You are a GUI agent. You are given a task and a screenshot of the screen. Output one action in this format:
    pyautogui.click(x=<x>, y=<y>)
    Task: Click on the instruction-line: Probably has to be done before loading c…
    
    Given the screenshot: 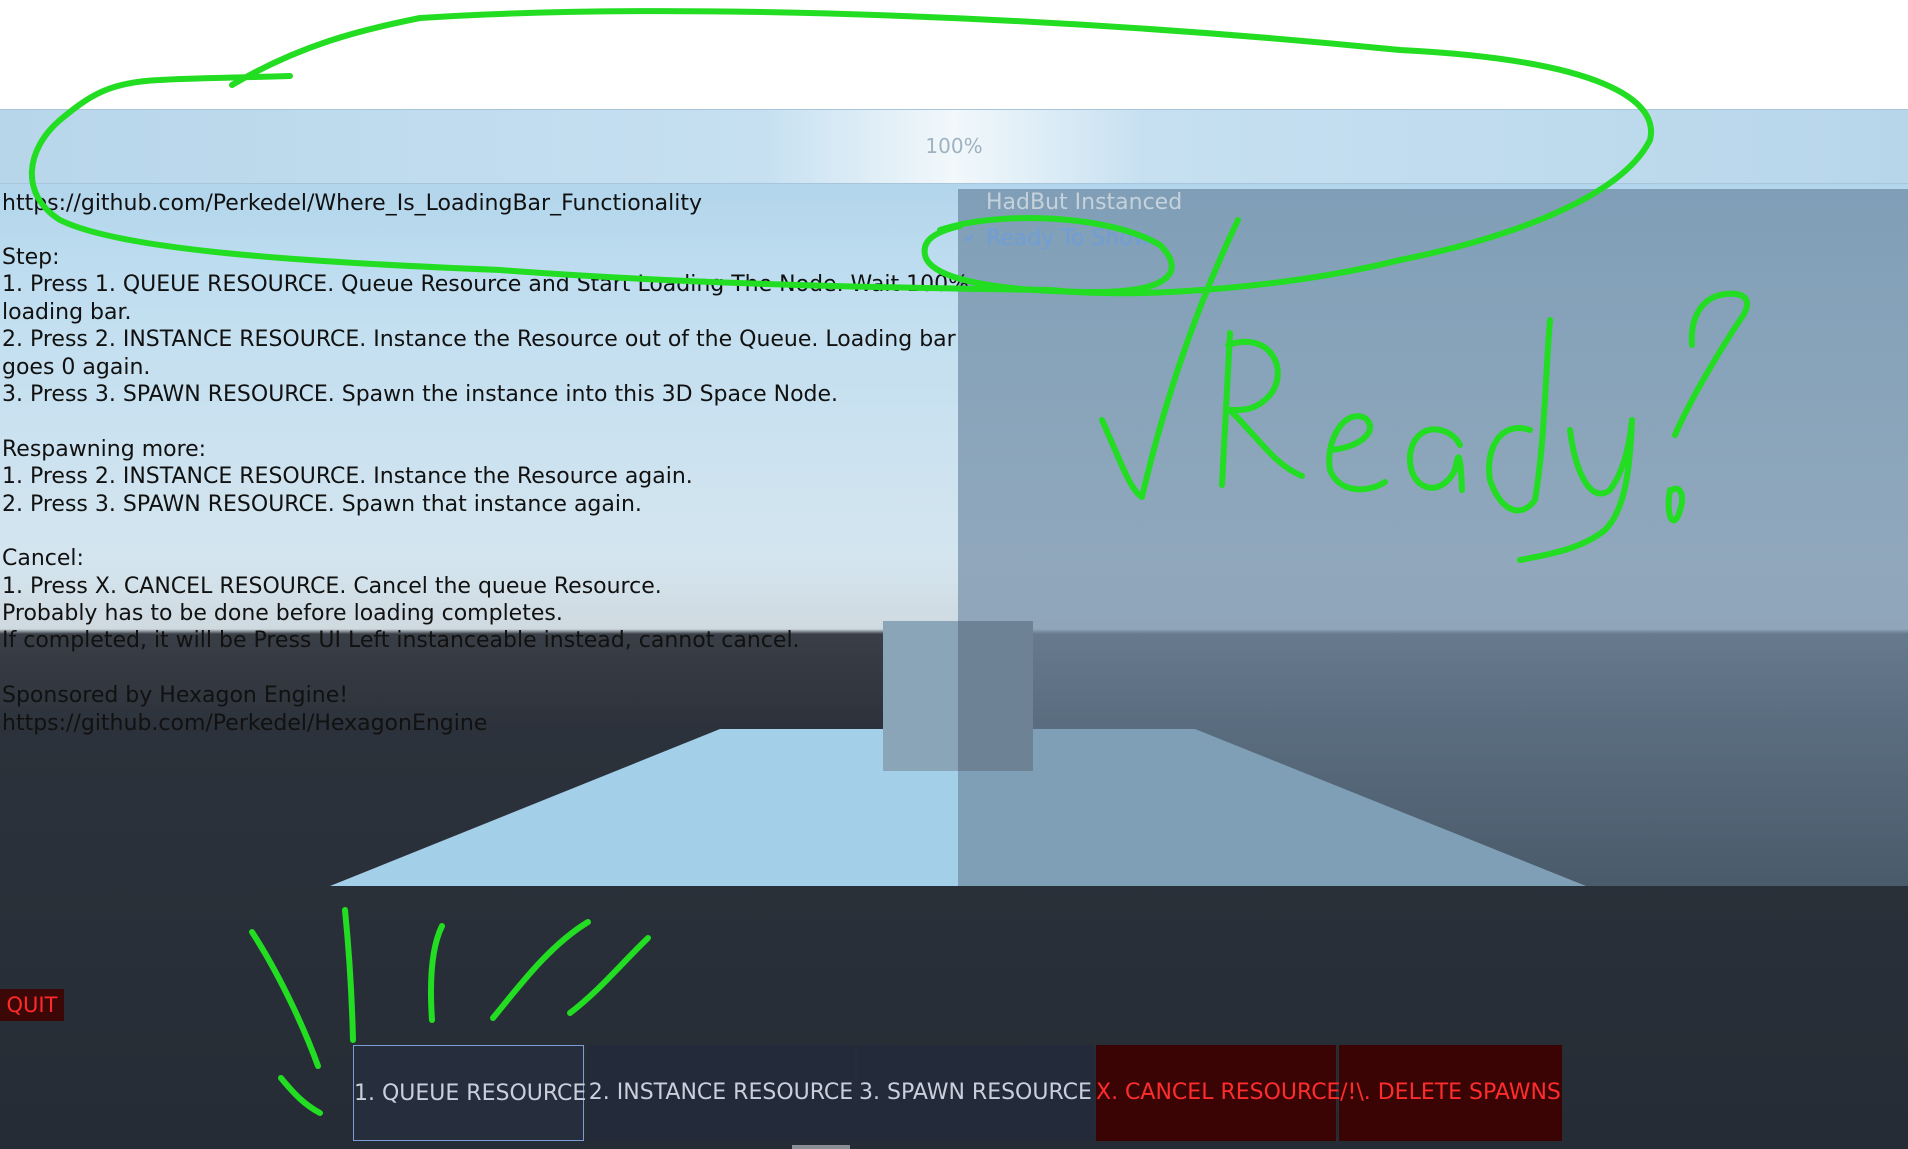 What is the action you would take?
    pyautogui.click(x=282, y=614)
    